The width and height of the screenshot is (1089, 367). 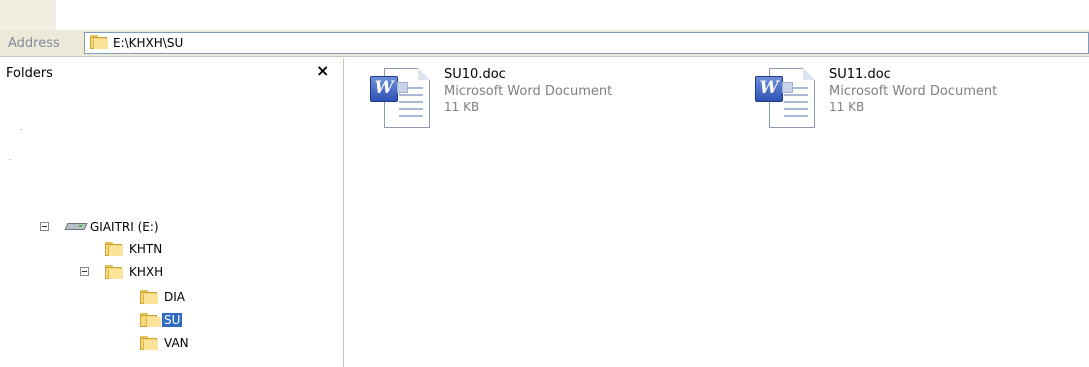 I want to click on file-name: SU11.doc, so click(x=860, y=74).